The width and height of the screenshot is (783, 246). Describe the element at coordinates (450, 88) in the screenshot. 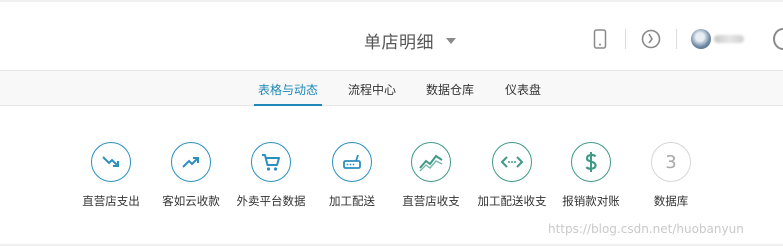

I see `tab-data-warehouse: 数据仓库` at that location.